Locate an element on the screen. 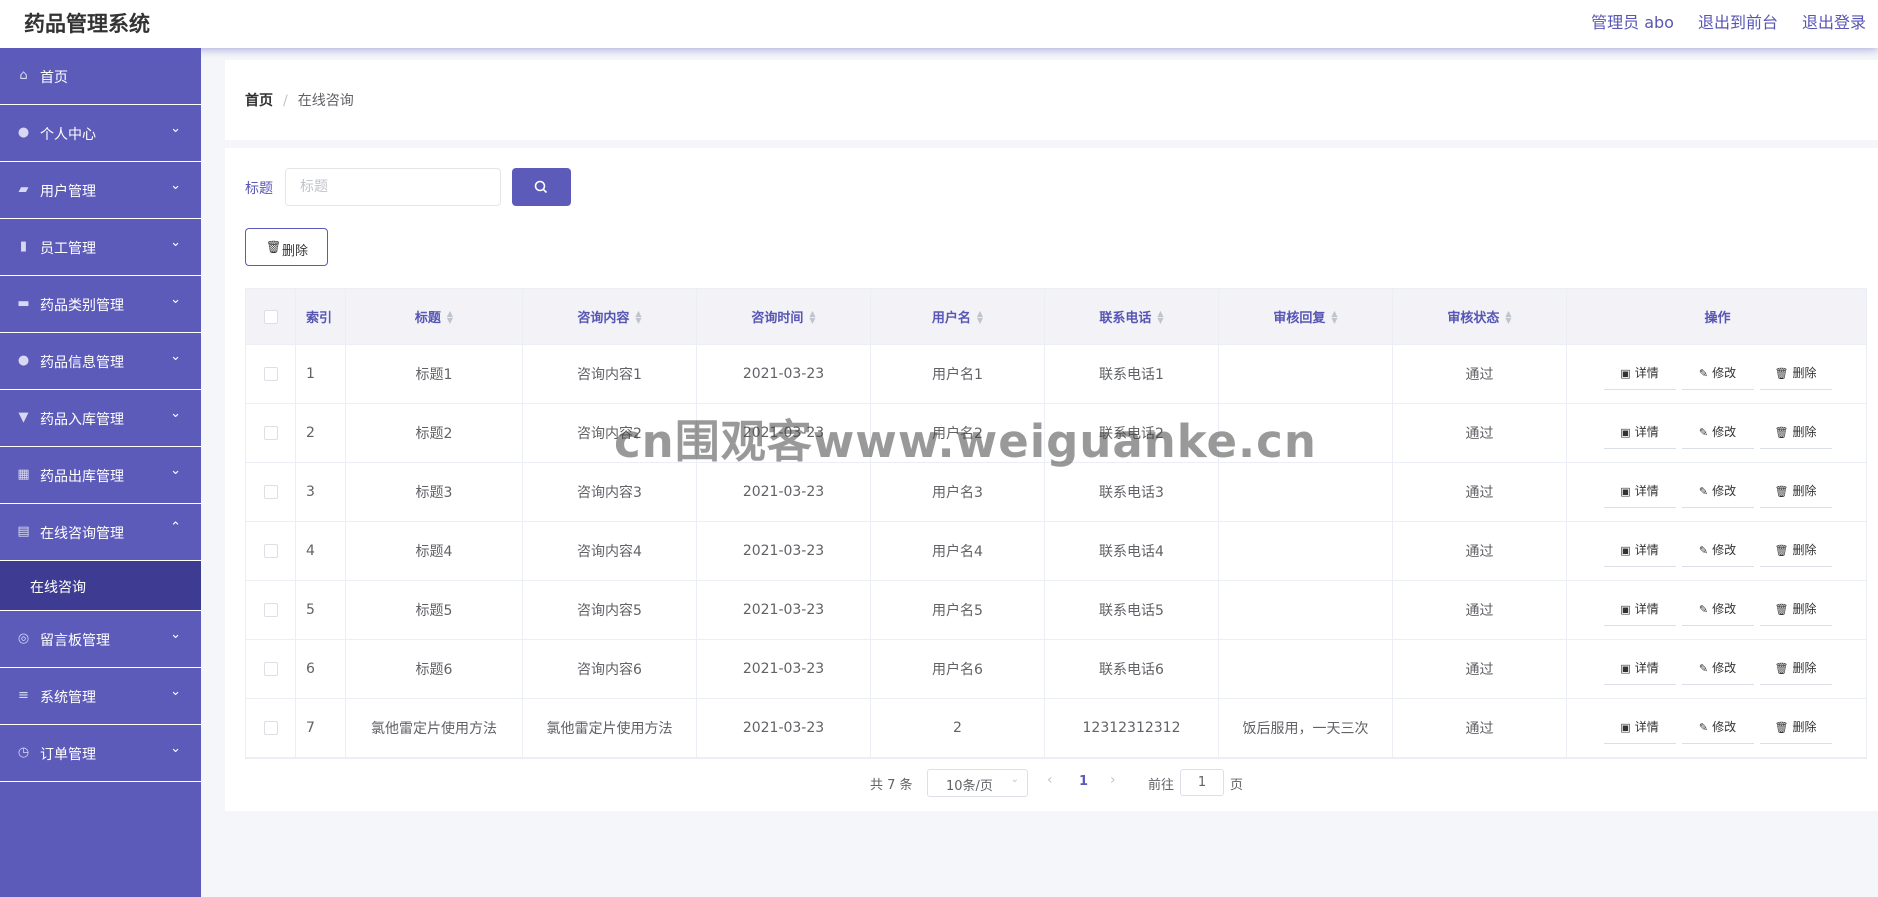 This screenshot has height=897, width=1878. table-cell: 联系电话1 is located at coordinates (1132, 374).